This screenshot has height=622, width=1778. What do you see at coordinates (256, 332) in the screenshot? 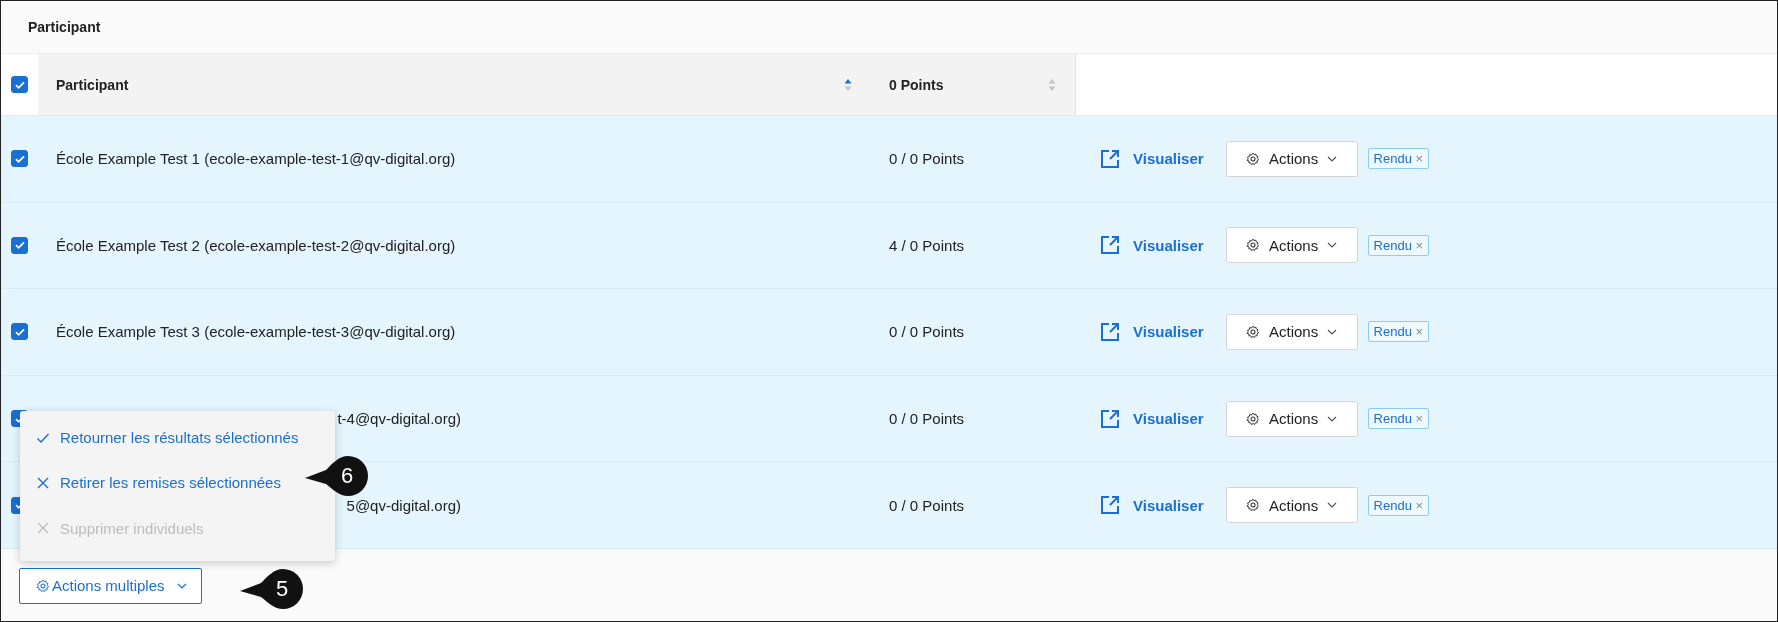
I see `participant-name: École Example Test 3 (ecole-example-test-3@qv-digital.org)` at bounding box center [256, 332].